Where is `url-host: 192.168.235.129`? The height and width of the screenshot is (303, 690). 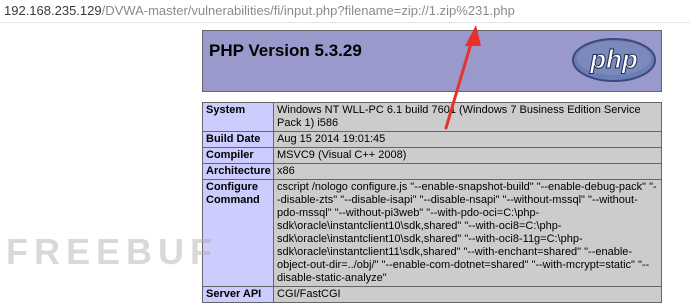
url-host: 192.168.235.129 is located at coordinates (53, 10).